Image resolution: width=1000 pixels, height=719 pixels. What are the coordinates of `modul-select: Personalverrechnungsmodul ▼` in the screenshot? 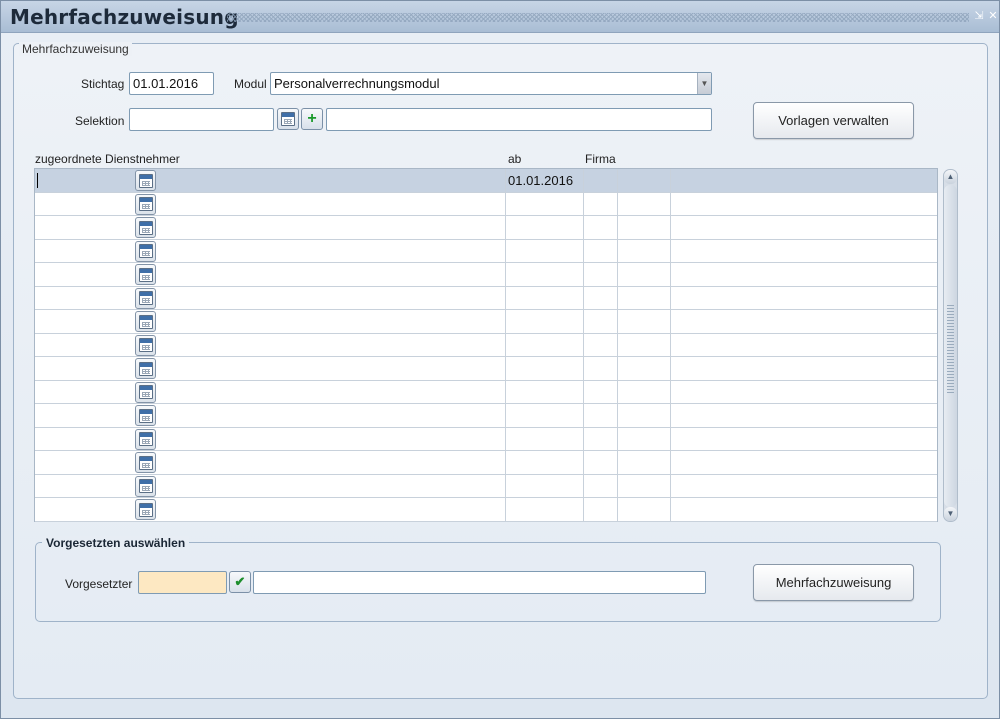 It's located at (491, 83).